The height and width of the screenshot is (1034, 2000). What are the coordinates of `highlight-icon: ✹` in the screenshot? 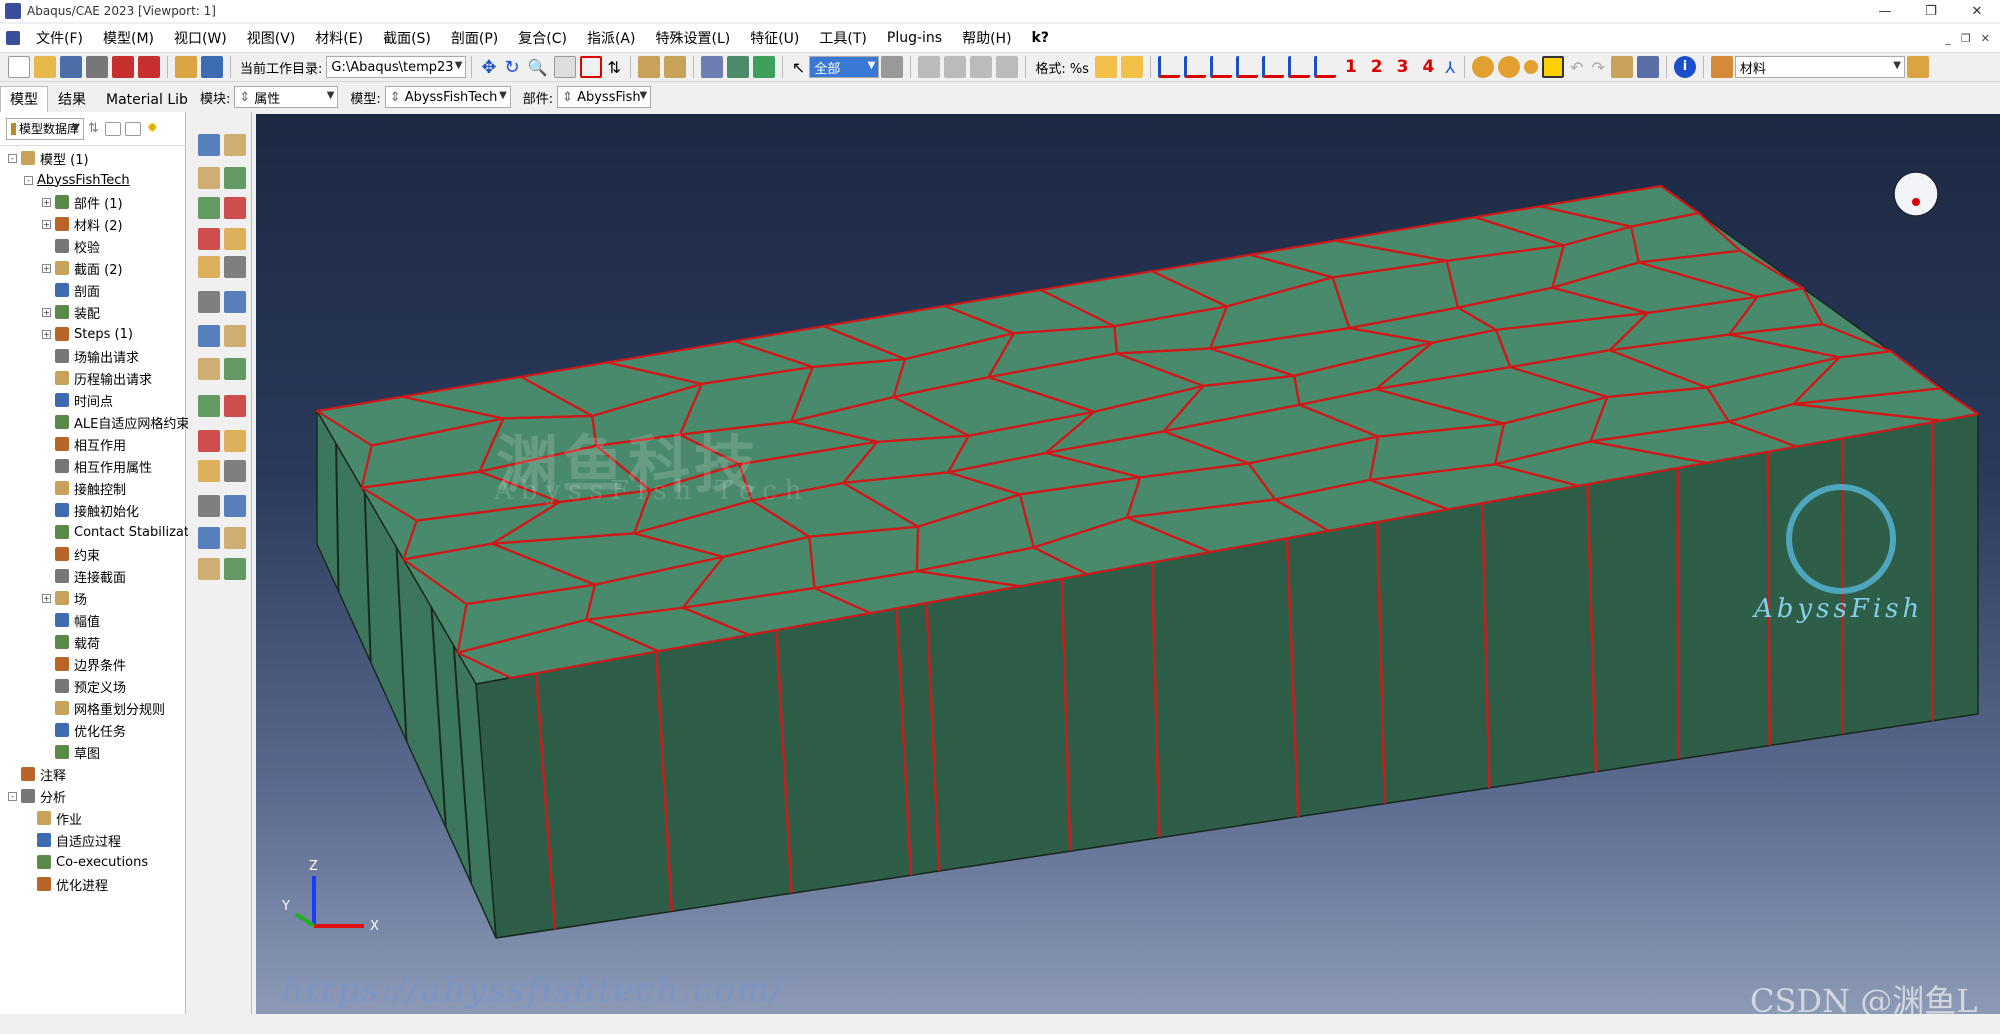 It's located at (152, 128).